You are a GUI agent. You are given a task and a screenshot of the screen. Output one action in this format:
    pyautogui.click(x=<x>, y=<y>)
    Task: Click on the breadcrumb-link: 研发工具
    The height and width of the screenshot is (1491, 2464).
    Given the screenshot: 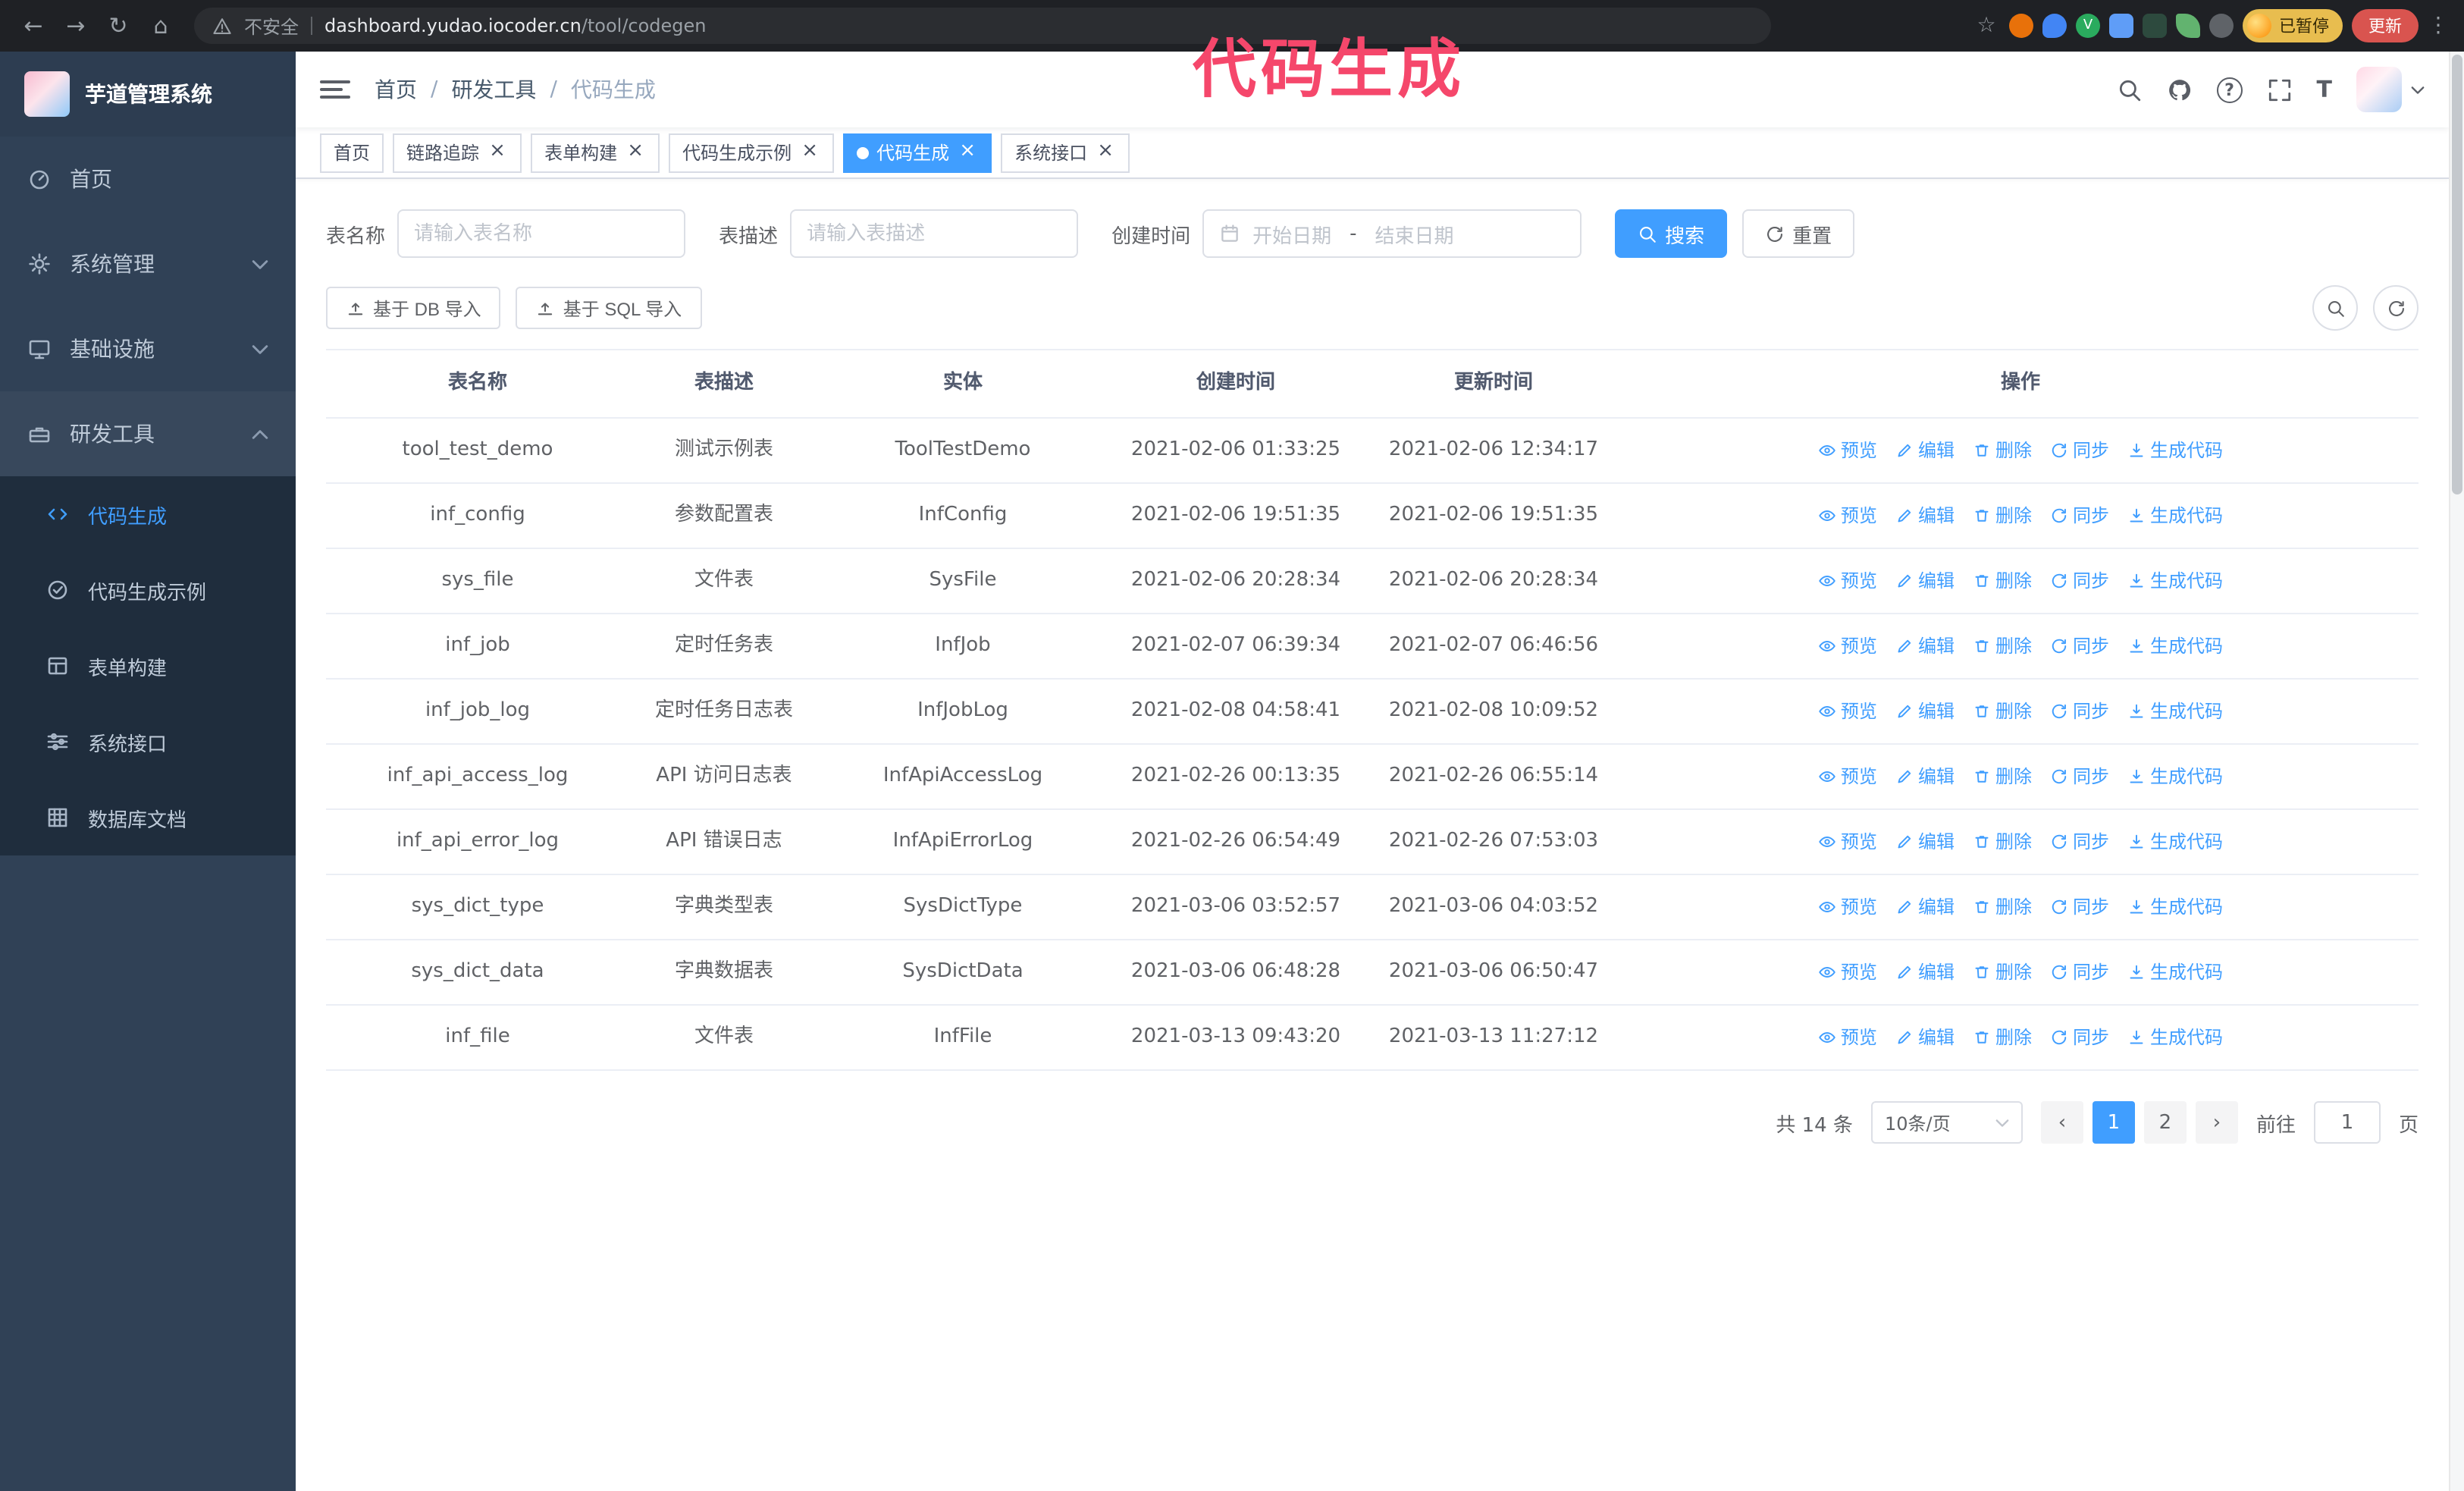 What is the action you would take?
    pyautogui.click(x=494, y=89)
    